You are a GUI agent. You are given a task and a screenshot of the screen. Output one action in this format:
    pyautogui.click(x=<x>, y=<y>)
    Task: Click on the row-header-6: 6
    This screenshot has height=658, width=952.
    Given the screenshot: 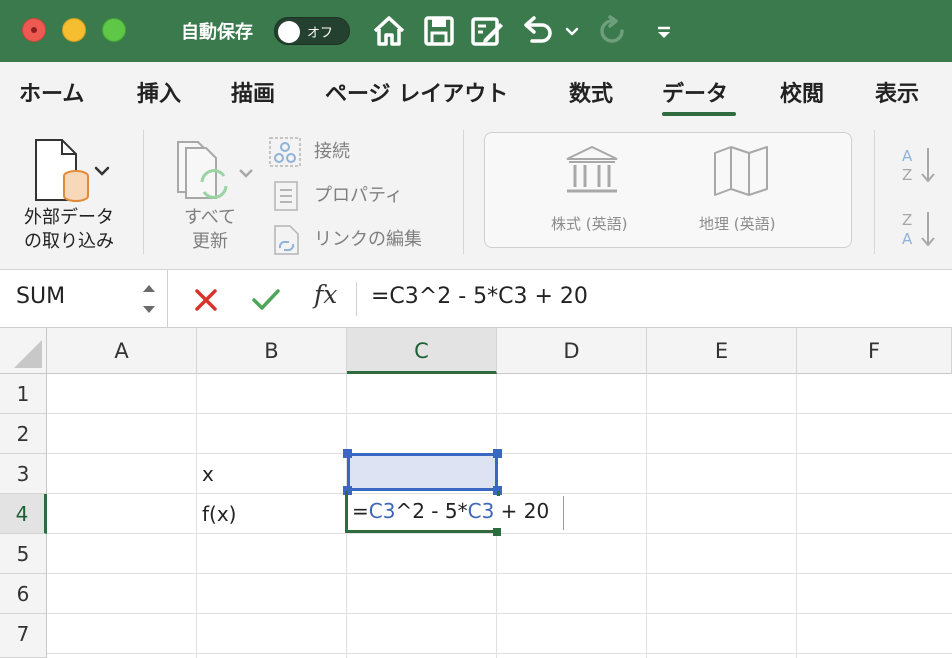 What is the action you would take?
    pyautogui.click(x=23, y=594)
    